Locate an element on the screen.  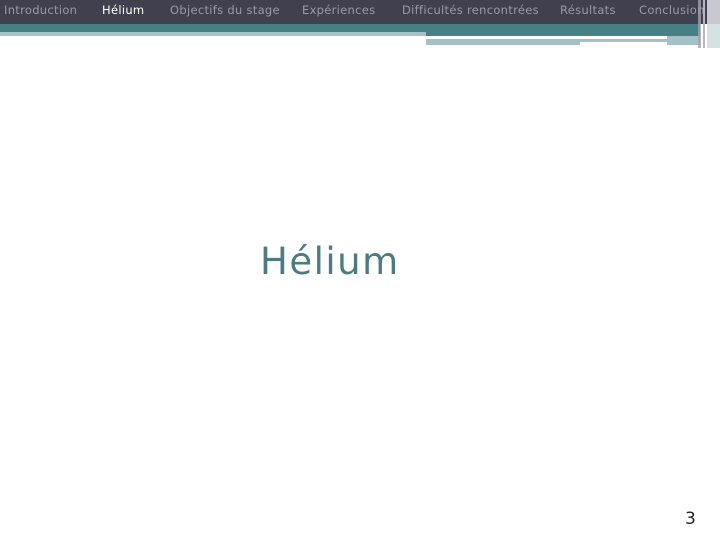
slide-title: Hélium is located at coordinates (330, 261).